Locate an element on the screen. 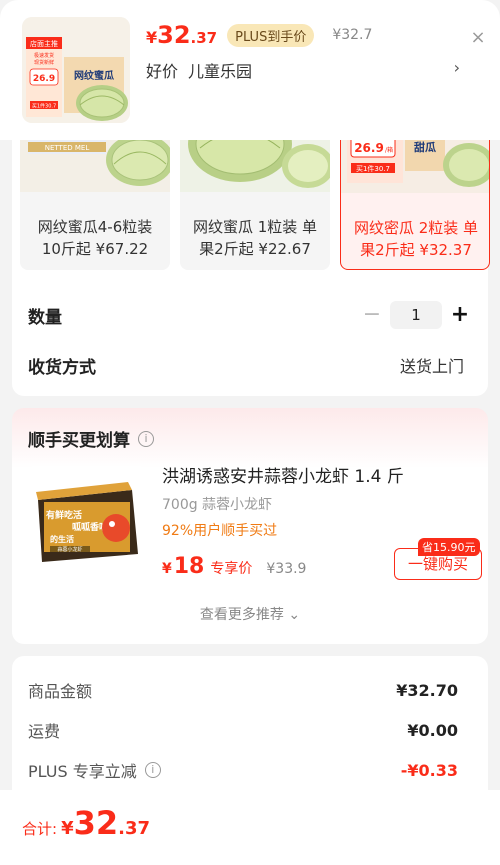  product-thumbnail: 店面主推 极速发货 现货新鲜 26.9 买1件30.7 网纹蜜瓜 is located at coordinates (76, 70).